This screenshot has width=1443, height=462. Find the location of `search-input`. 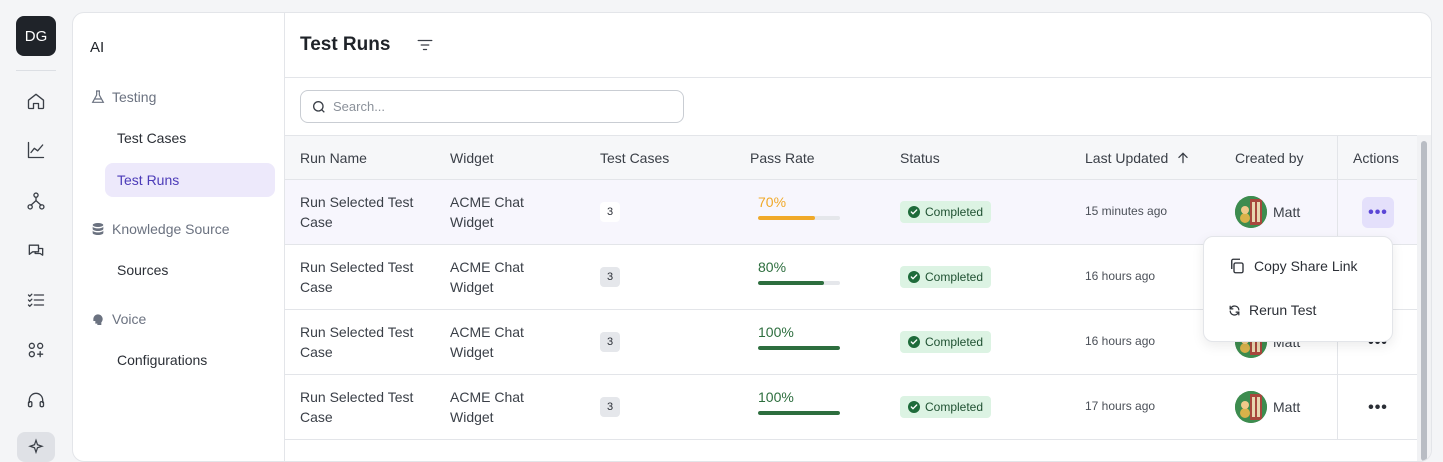

search-input is located at coordinates (498, 106).